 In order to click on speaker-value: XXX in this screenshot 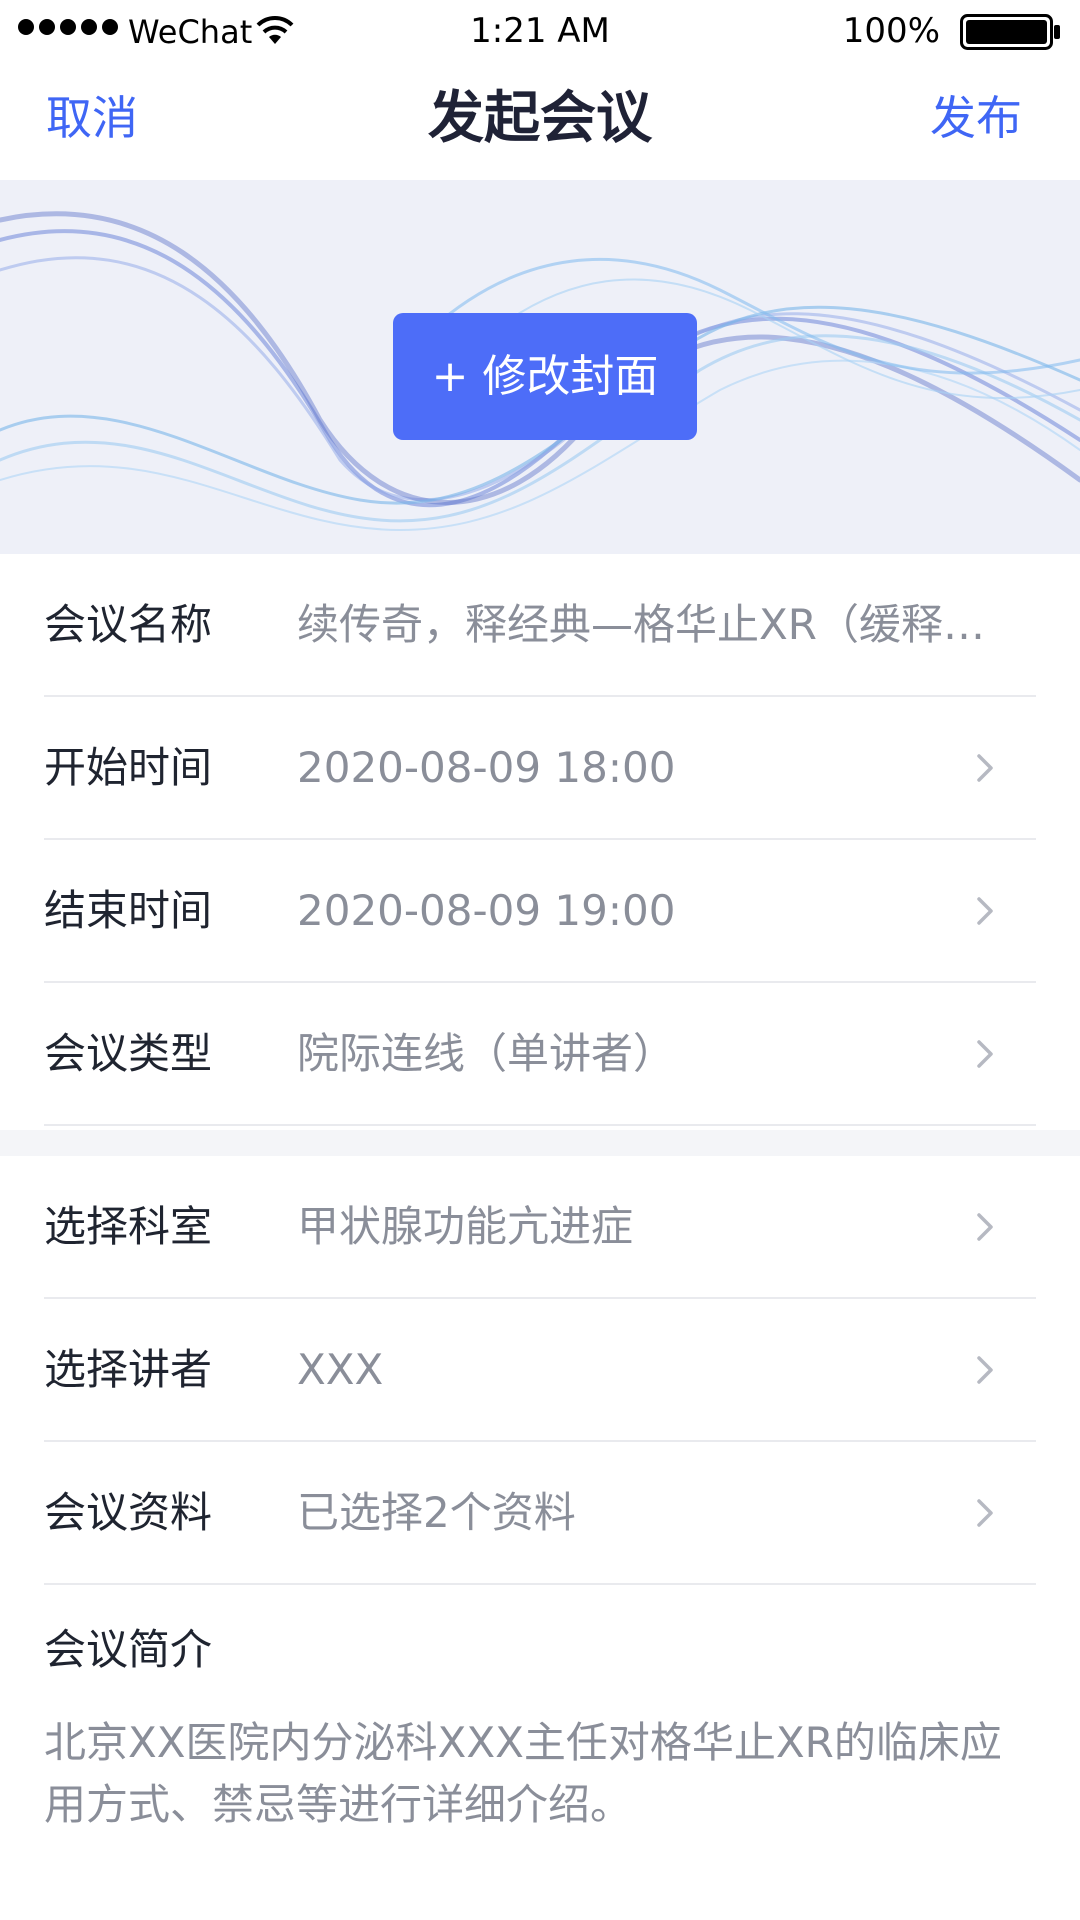, I will do `click(340, 1369)`.